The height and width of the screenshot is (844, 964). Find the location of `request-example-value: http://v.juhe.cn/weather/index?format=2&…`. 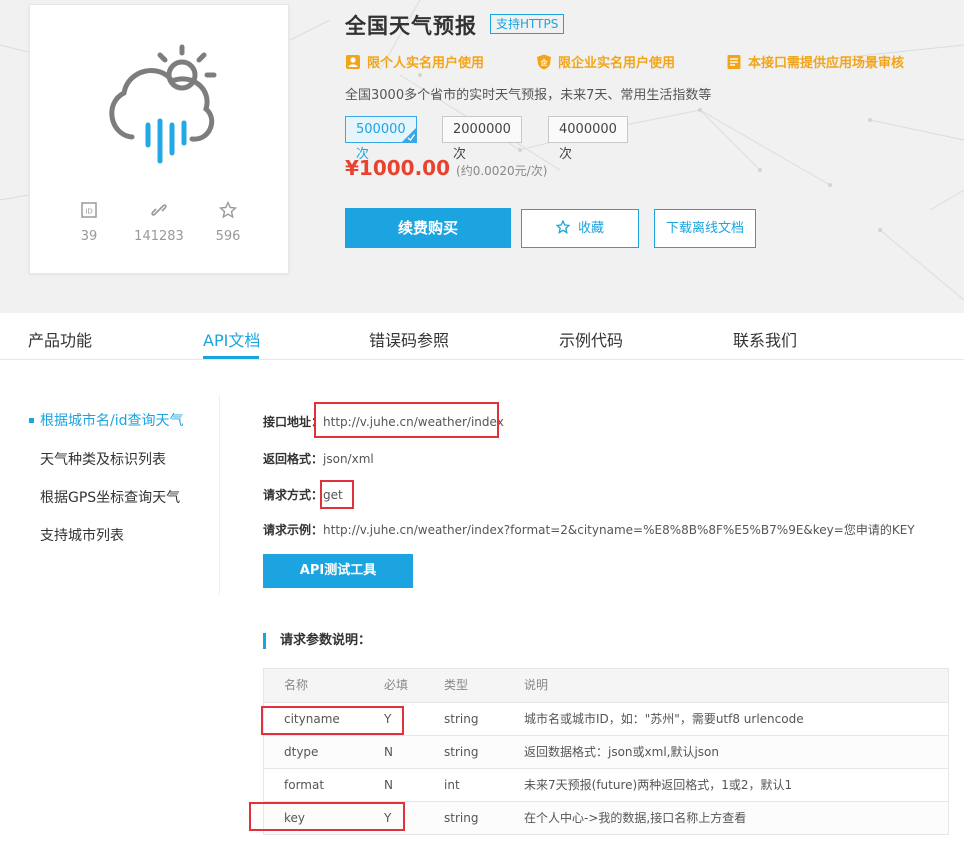

request-example-value: http://v.juhe.cn/weather/index?format=2&… is located at coordinates (619, 530).